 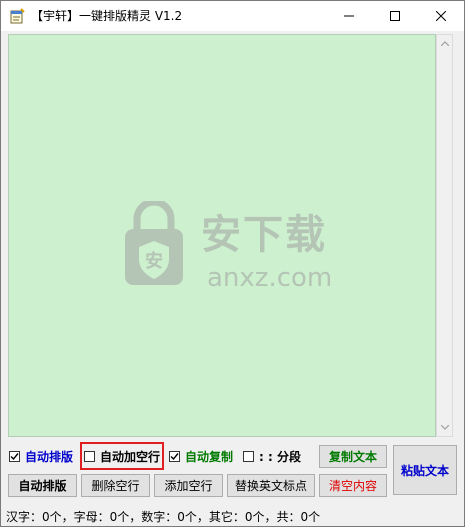 I want to click on close-icon, so click(x=441, y=16).